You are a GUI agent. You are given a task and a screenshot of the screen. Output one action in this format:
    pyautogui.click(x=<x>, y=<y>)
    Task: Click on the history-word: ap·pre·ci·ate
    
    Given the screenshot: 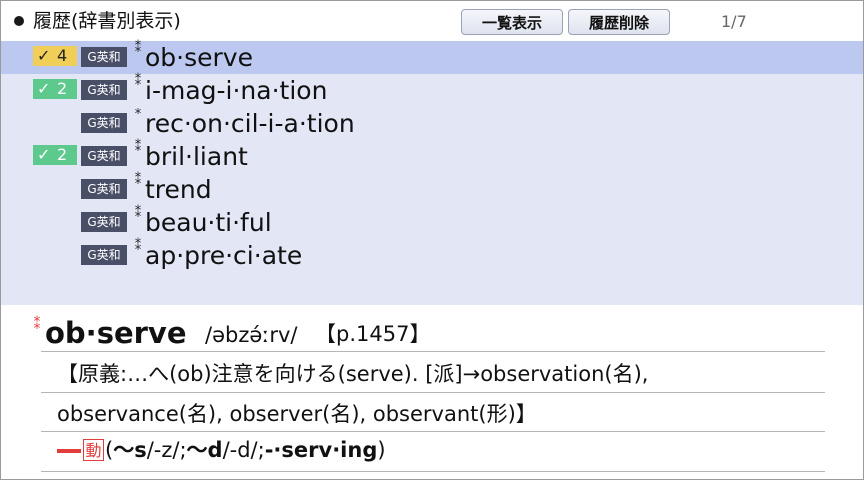 What is the action you would take?
    pyautogui.click(x=224, y=255)
    